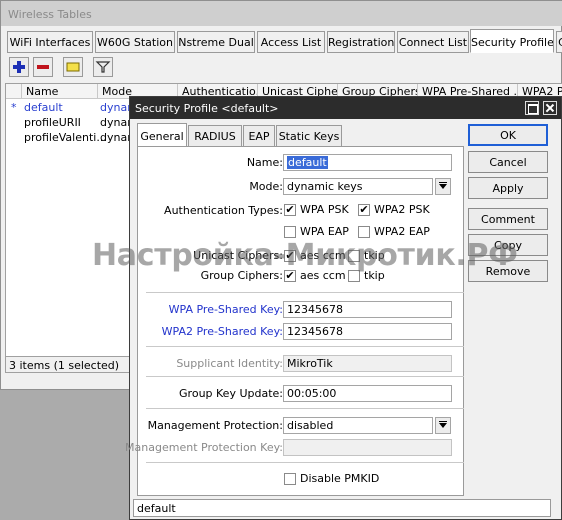 This screenshot has width=562, height=520. I want to click on management-protection-dropdown-icon, so click(443, 425).